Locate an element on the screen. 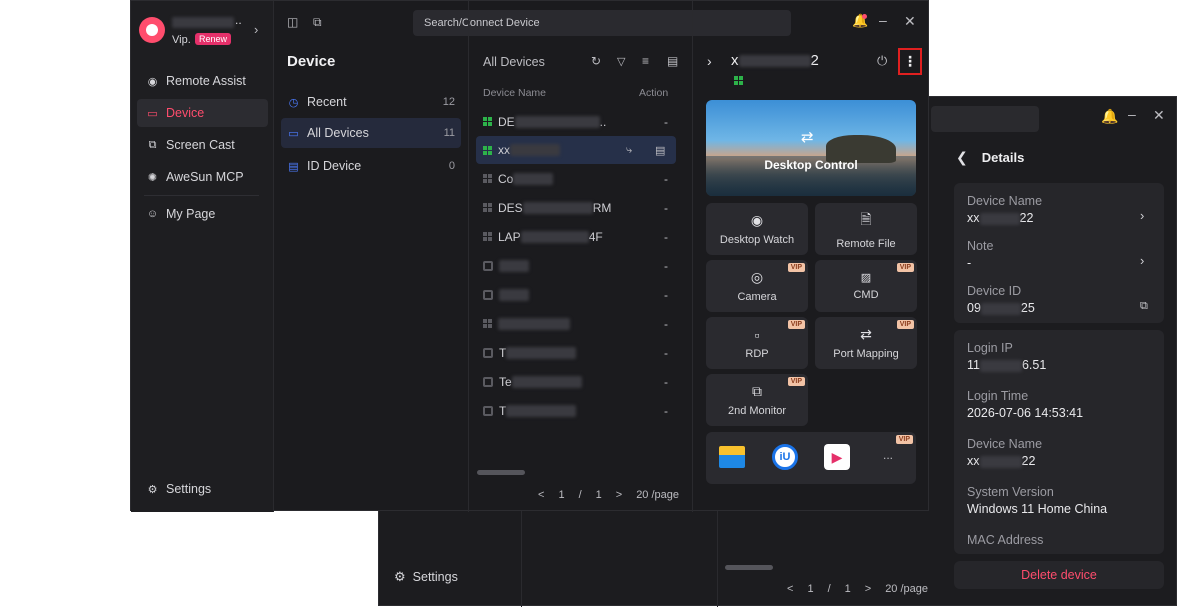  vip-badge: VIP is located at coordinates (796, 381).